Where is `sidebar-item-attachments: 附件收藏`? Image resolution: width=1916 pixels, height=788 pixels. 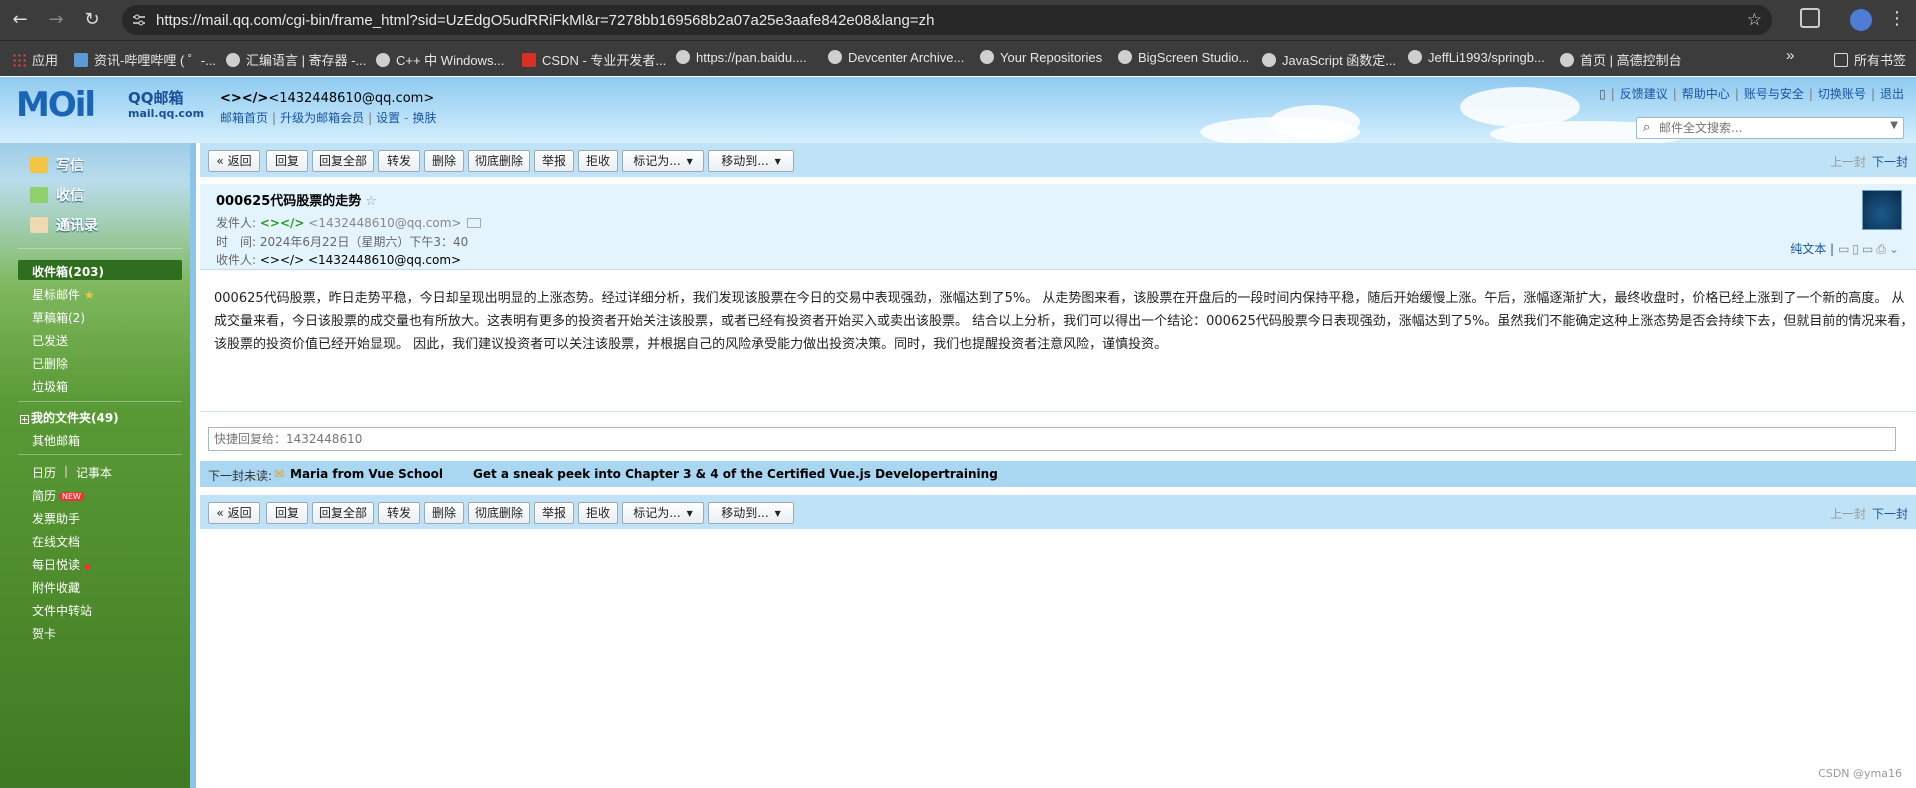 sidebar-item-attachments: 附件收藏 is located at coordinates (56, 587).